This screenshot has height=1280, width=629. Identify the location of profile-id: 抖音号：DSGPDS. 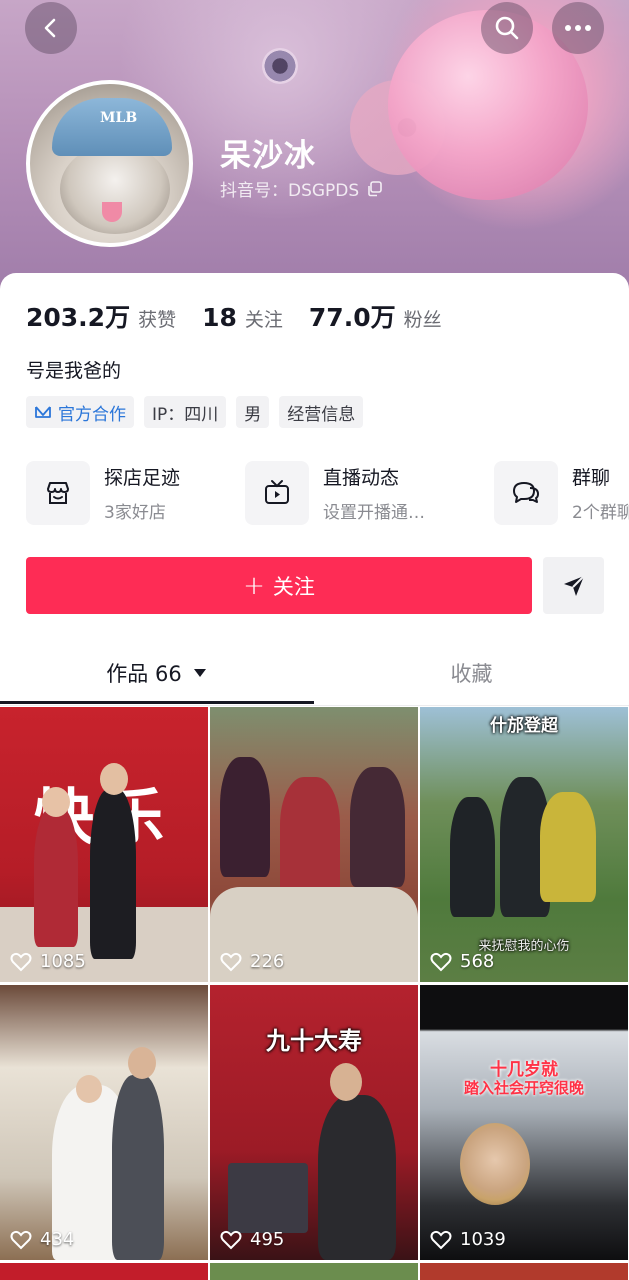
(301, 188).